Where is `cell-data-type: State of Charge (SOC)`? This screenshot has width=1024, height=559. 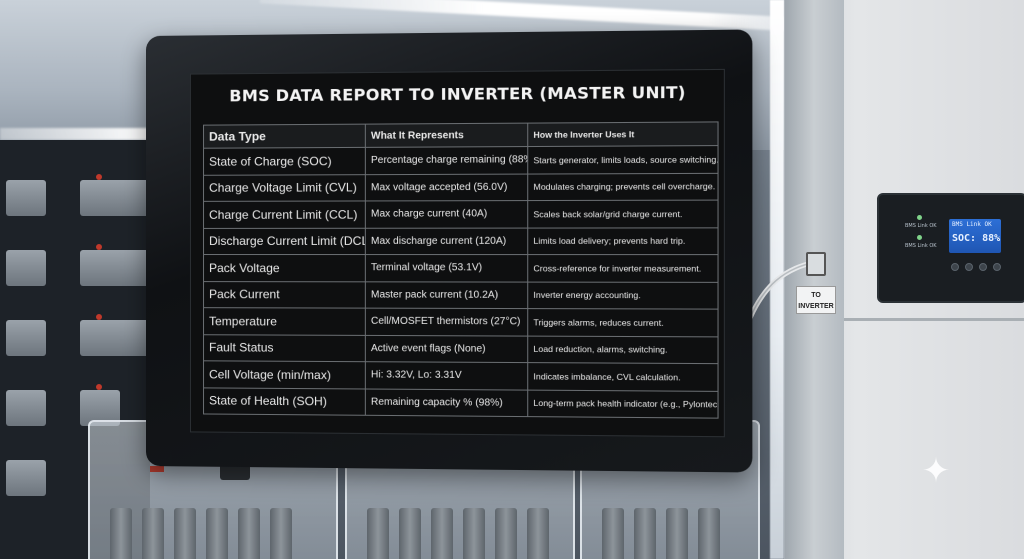
cell-data-type: State of Charge (SOC) is located at coordinates (284, 161).